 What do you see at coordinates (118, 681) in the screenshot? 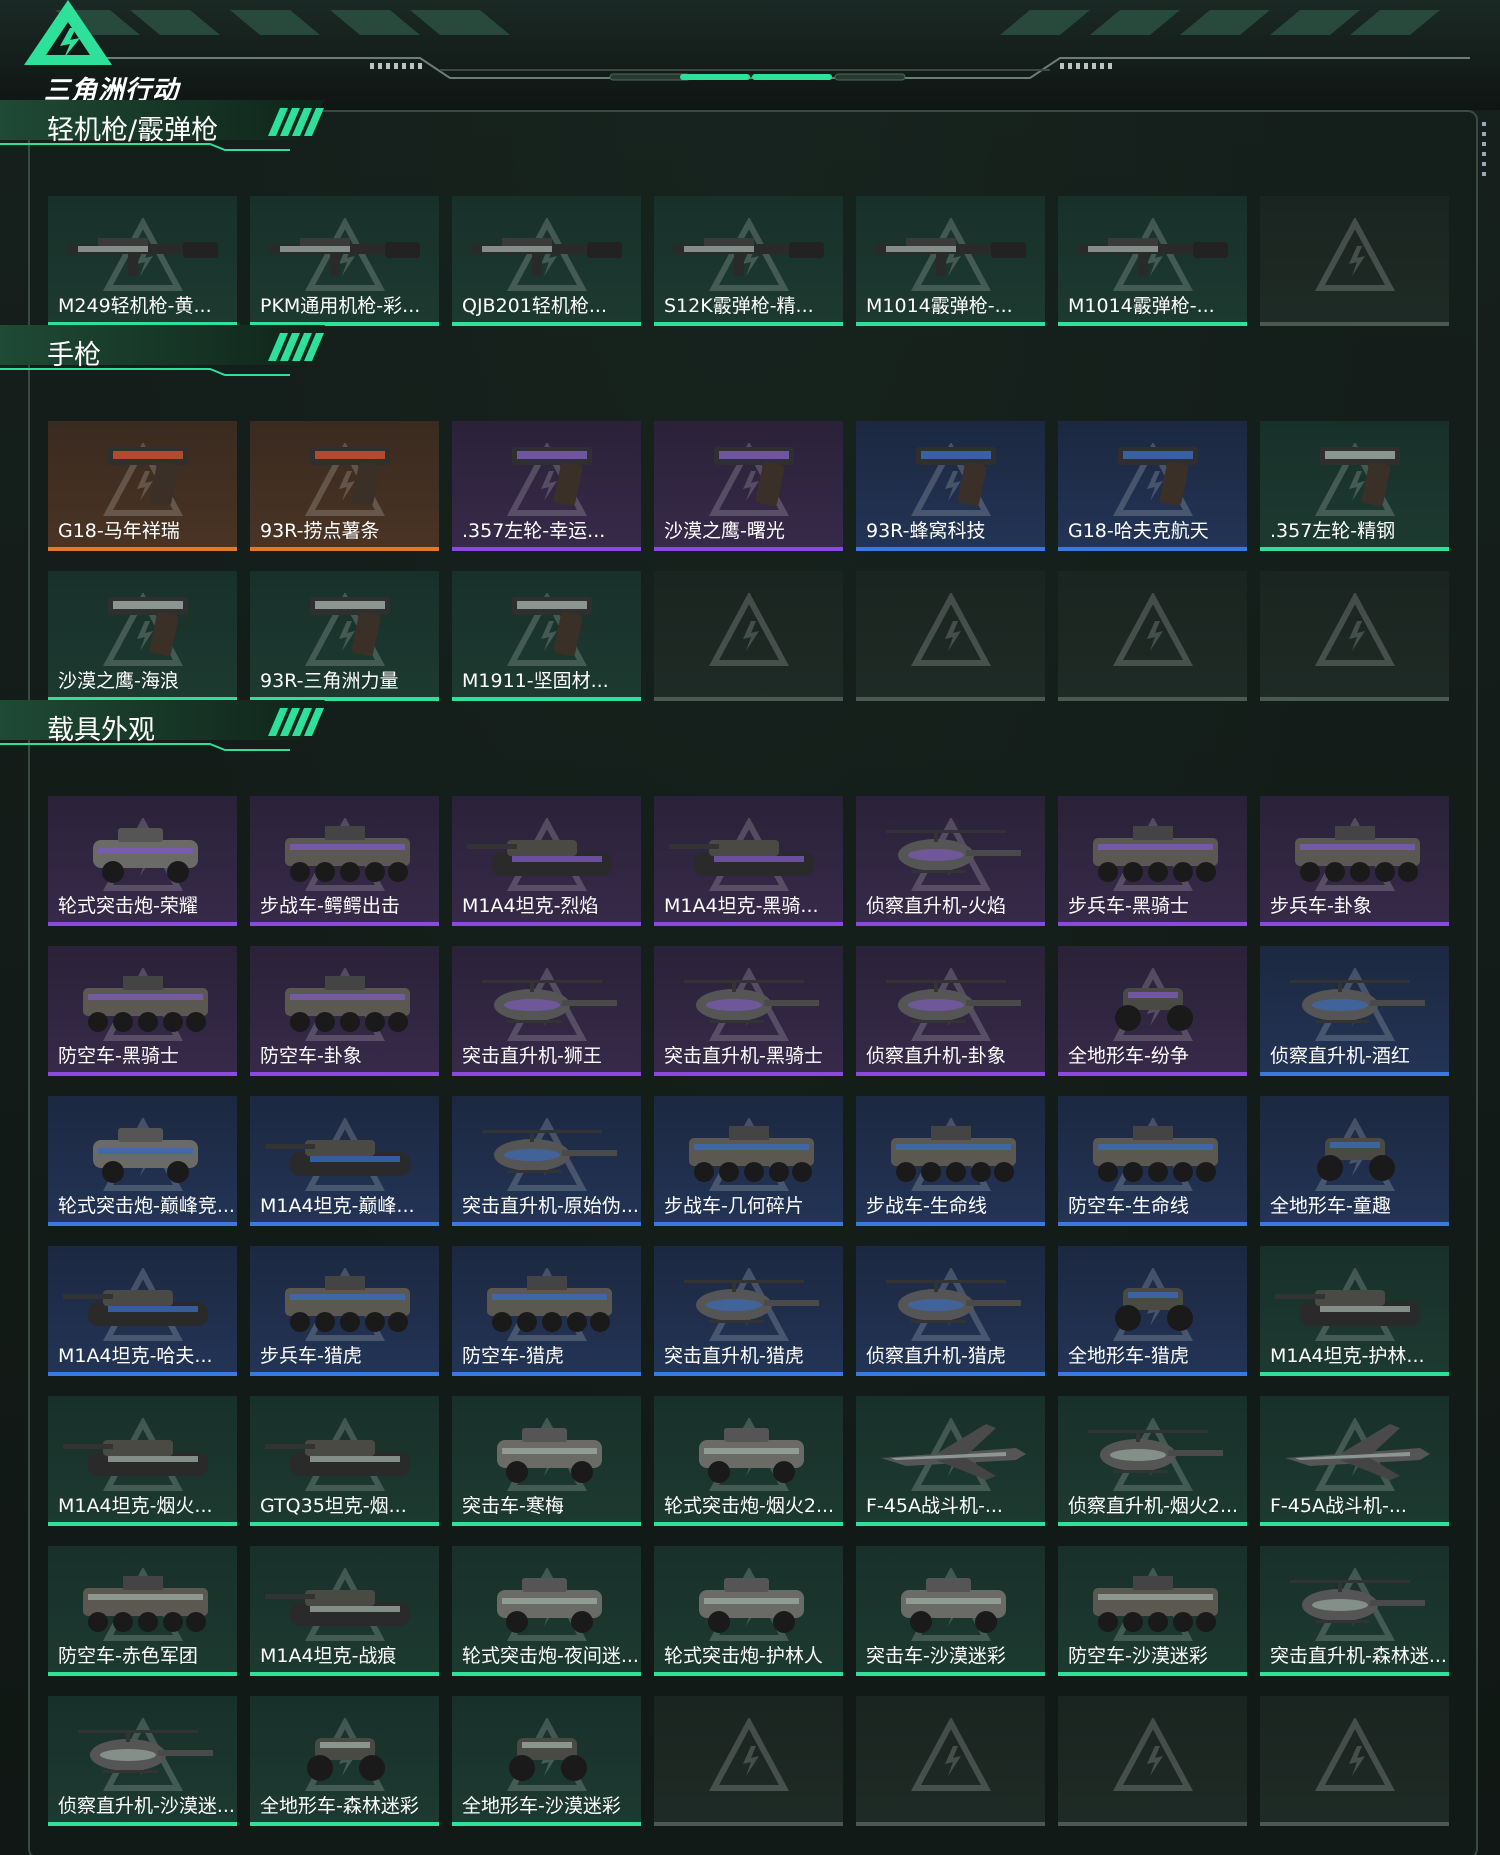
I see `skin-name: 沙漠之鹰-海浪` at bounding box center [118, 681].